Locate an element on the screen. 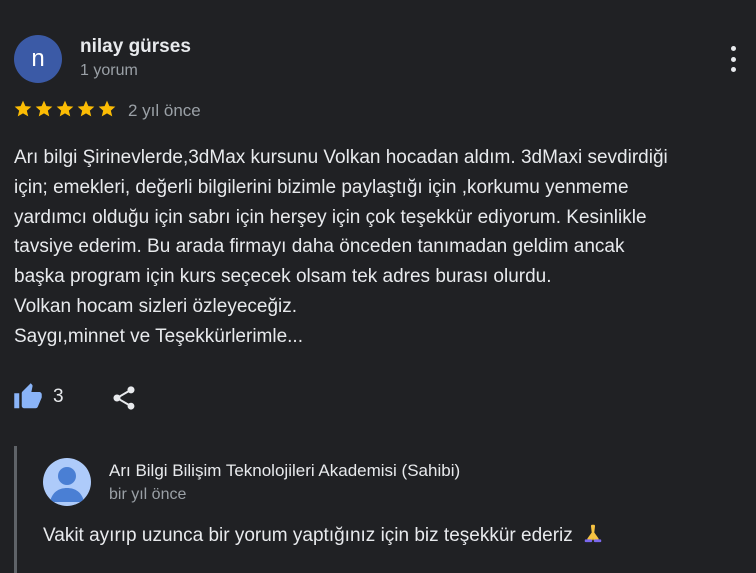 The height and width of the screenshot is (573, 756). thumbs-up-icon is located at coordinates (28, 396).